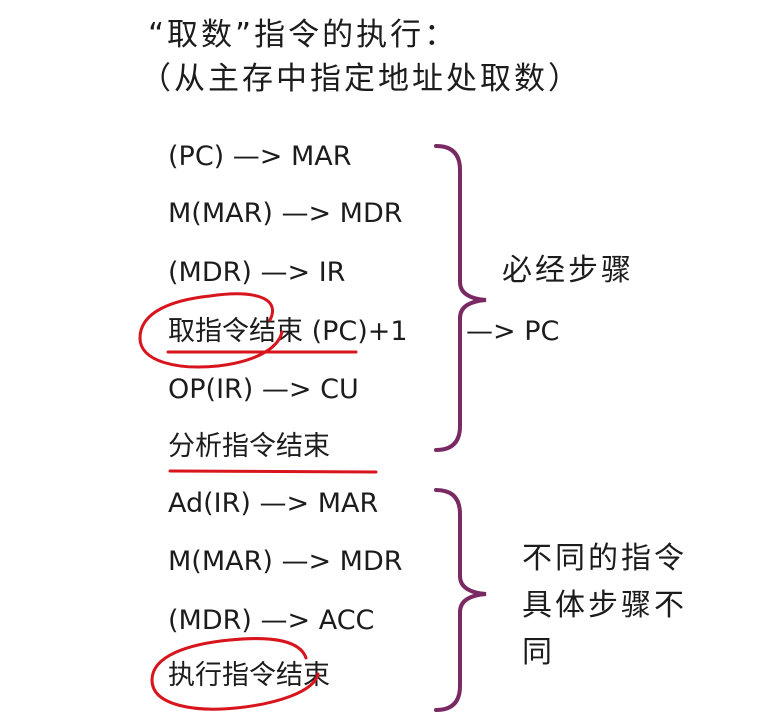 The height and width of the screenshot is (717, 781). I want to click on title-line-1: “取数”指令的执行：, so click(303, 35).